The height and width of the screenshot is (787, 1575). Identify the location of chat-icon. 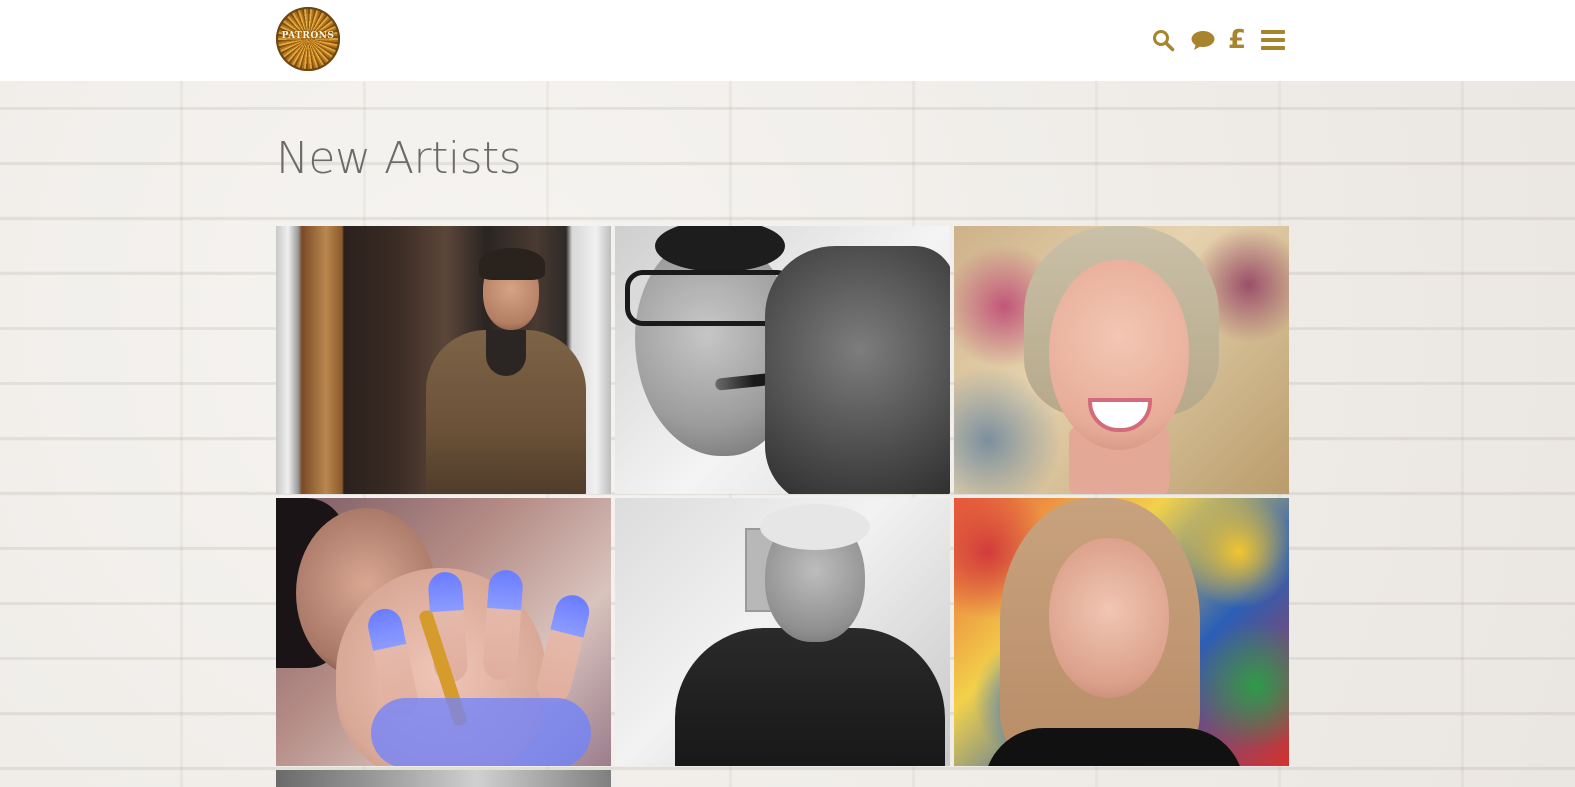
(1203, 40).